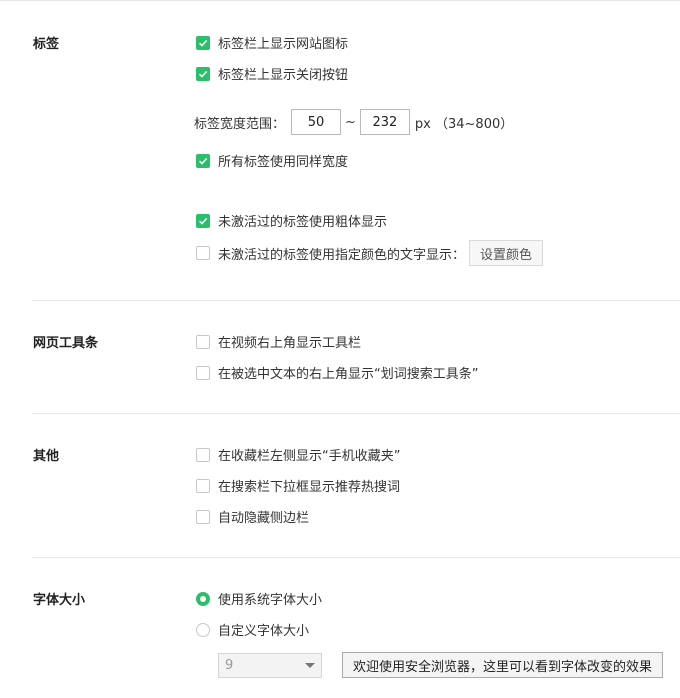 The height and width of the screenshot is (698, 680). I want to click on section-title-other: 其他, so click(46, 456).